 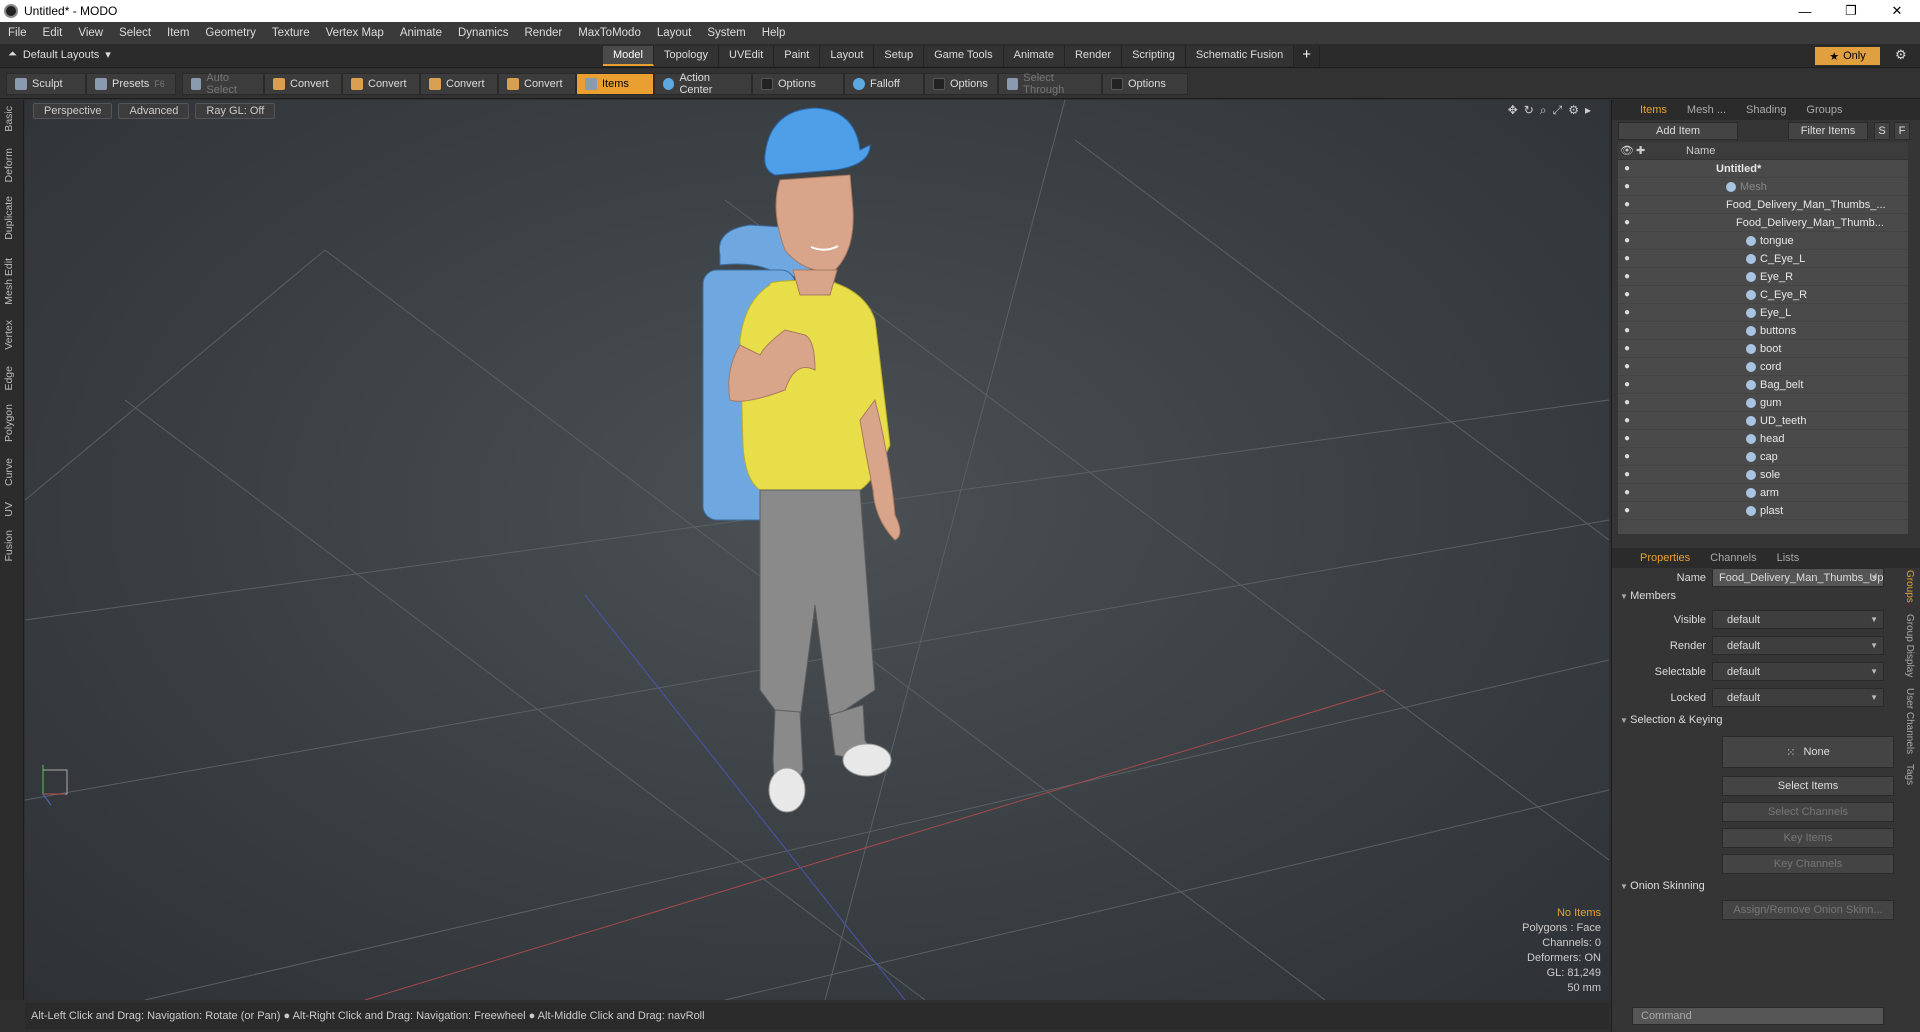 I want to click on perspective-dropdown: Perspective, so click(x=73, y=111).